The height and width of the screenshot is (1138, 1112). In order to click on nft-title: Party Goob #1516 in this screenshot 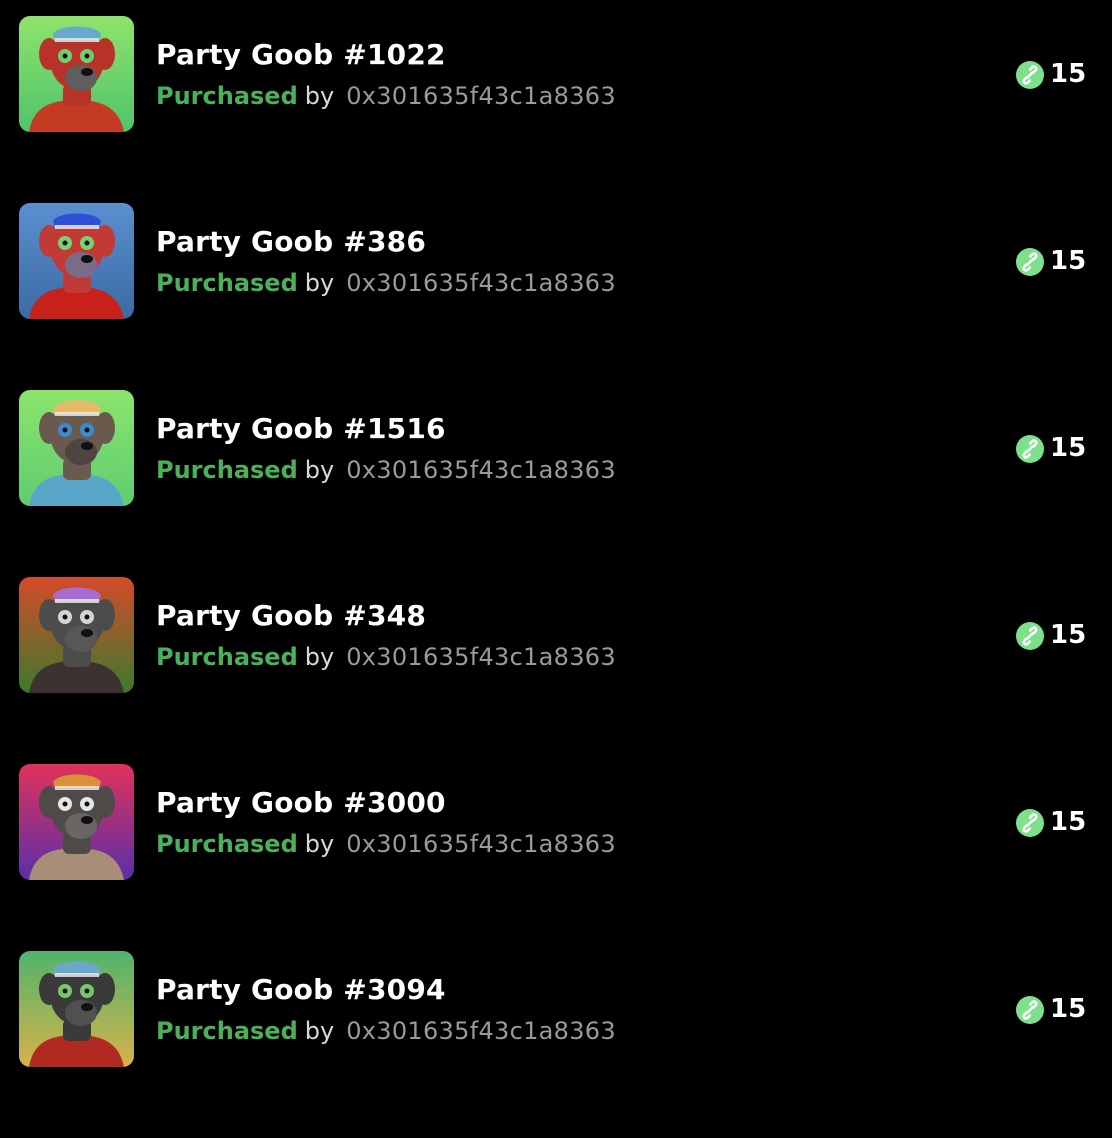, I will do `click(301, 429)`.